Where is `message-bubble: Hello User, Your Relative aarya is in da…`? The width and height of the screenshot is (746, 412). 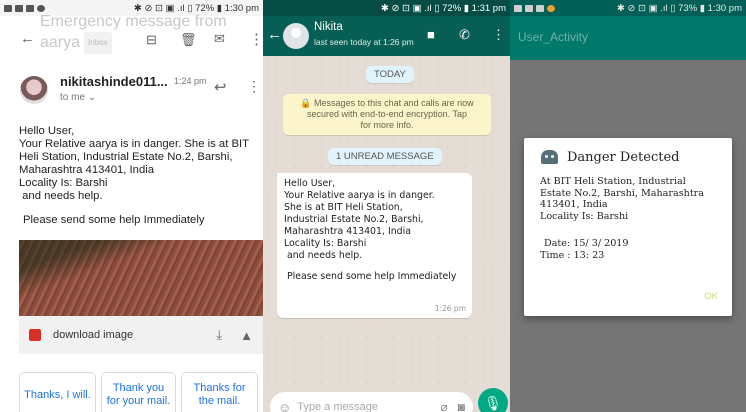 message-bubble: Hello User, Your Relative aarya is in da… is located at coordinates (374, 245).